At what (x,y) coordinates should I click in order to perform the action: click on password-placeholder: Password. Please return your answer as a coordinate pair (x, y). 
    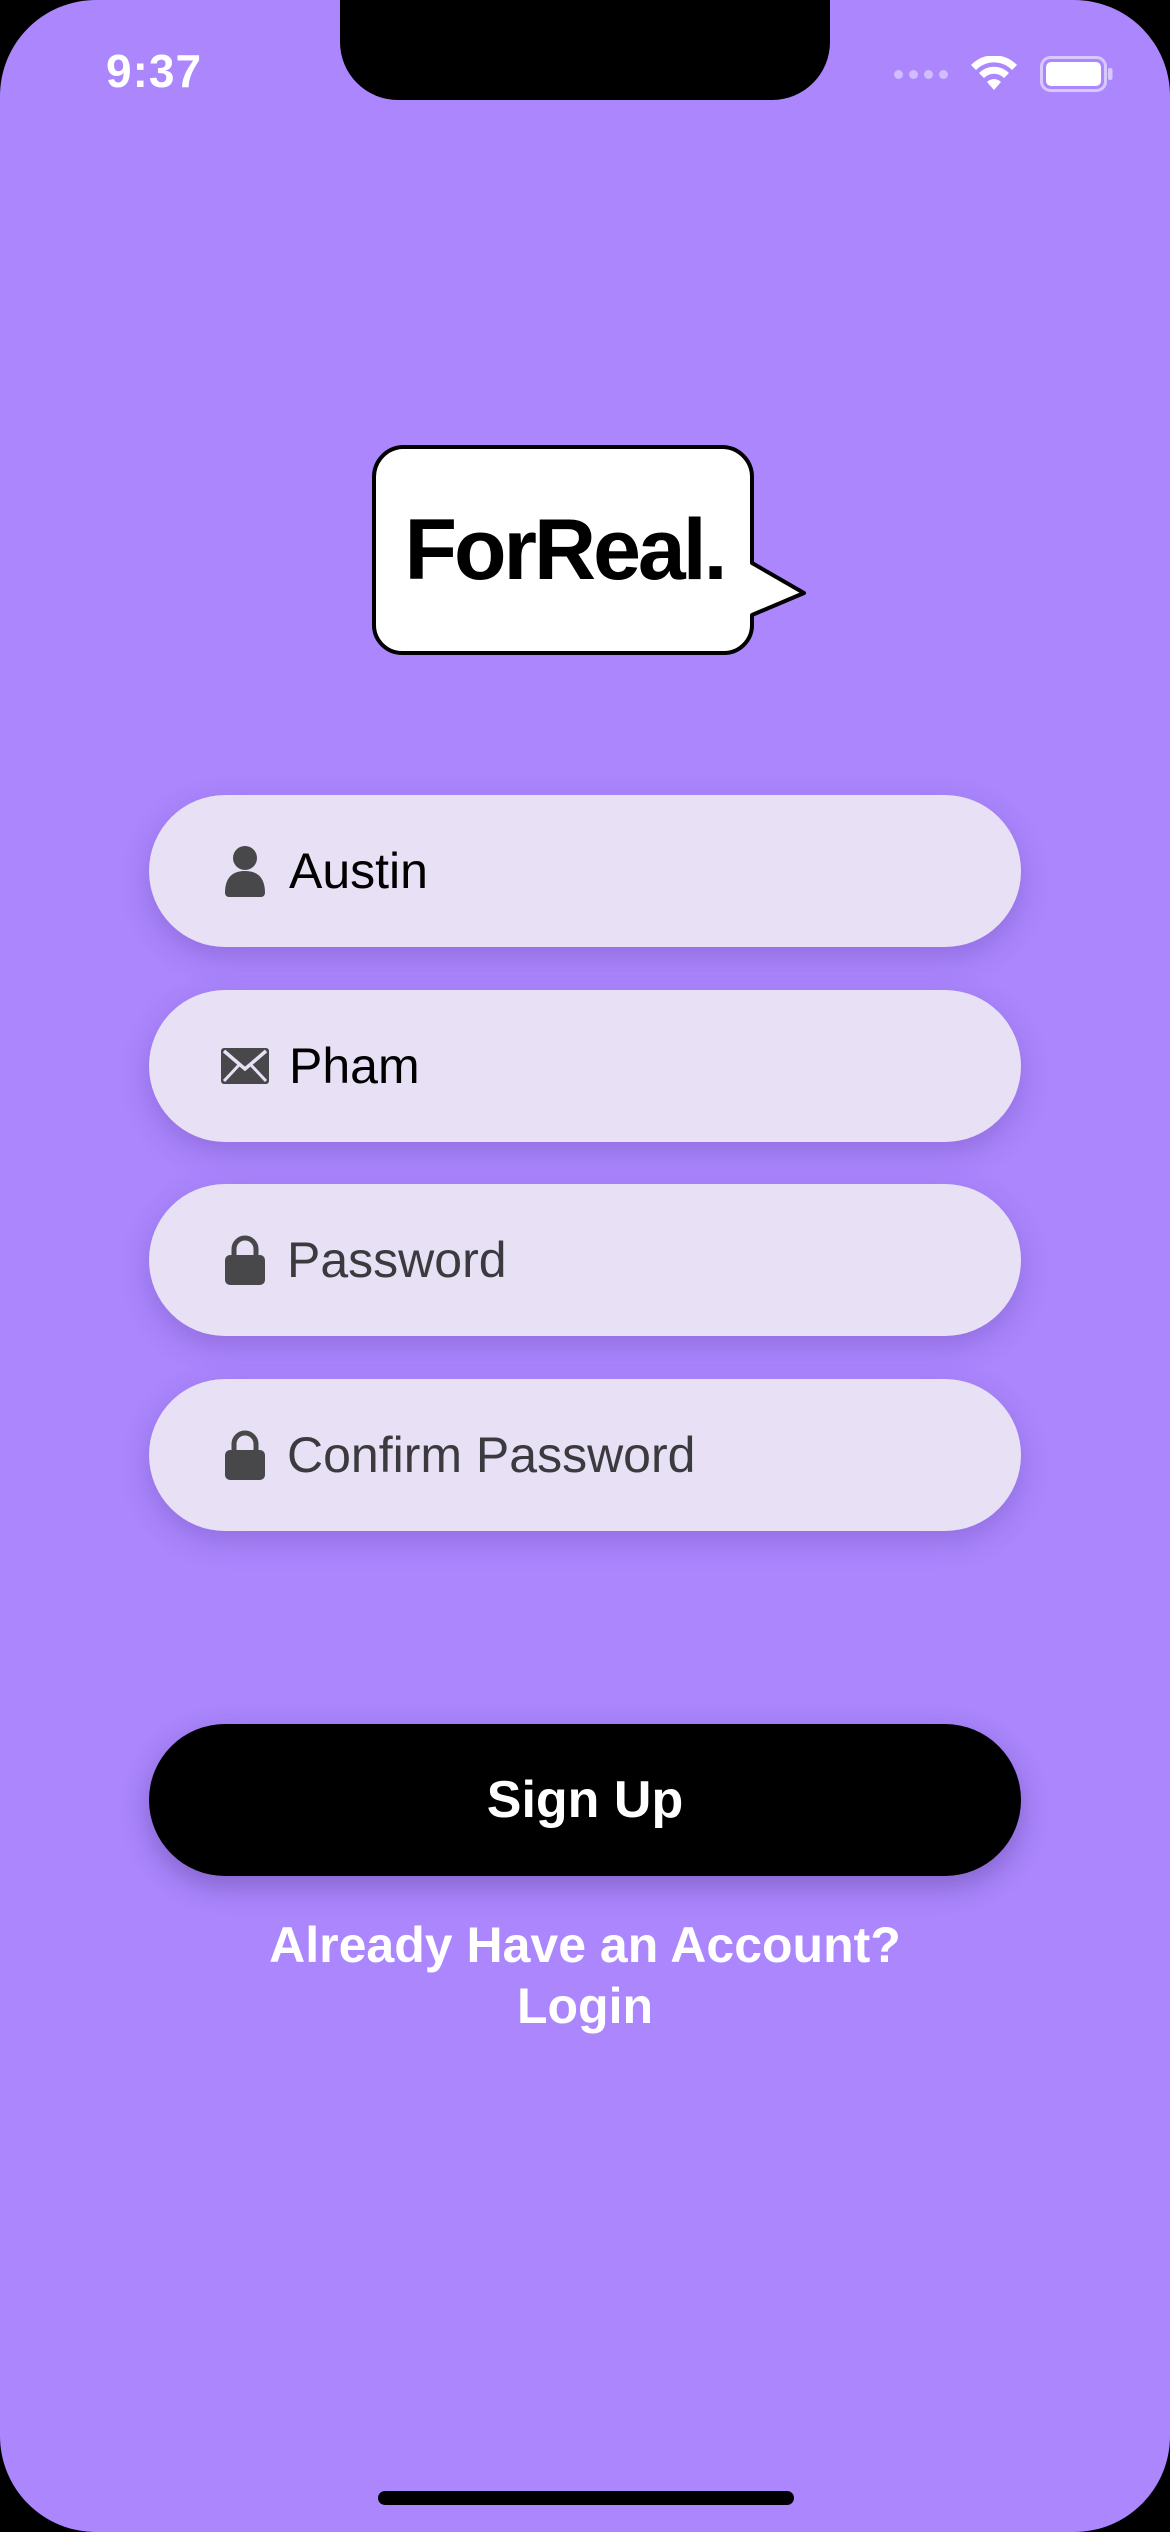
    Looking at the image, I should click on (397, 1260).